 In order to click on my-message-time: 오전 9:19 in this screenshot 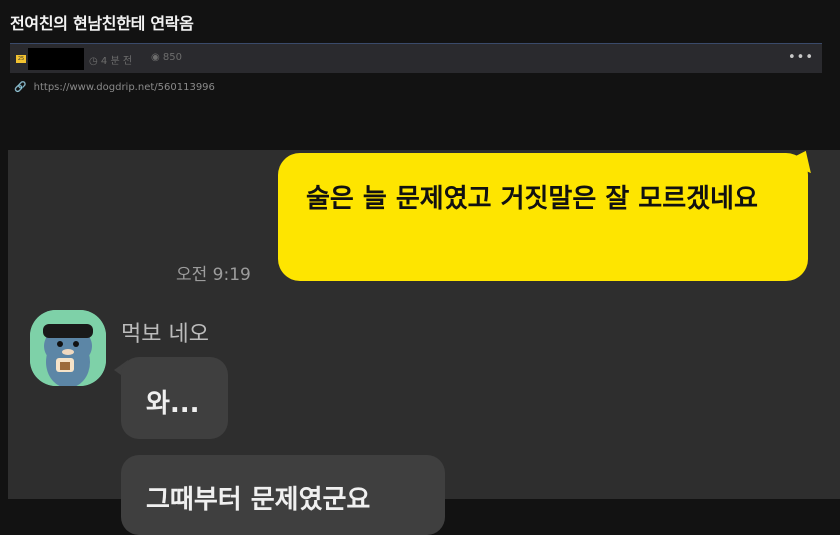, I will do `click(213, 275)`.